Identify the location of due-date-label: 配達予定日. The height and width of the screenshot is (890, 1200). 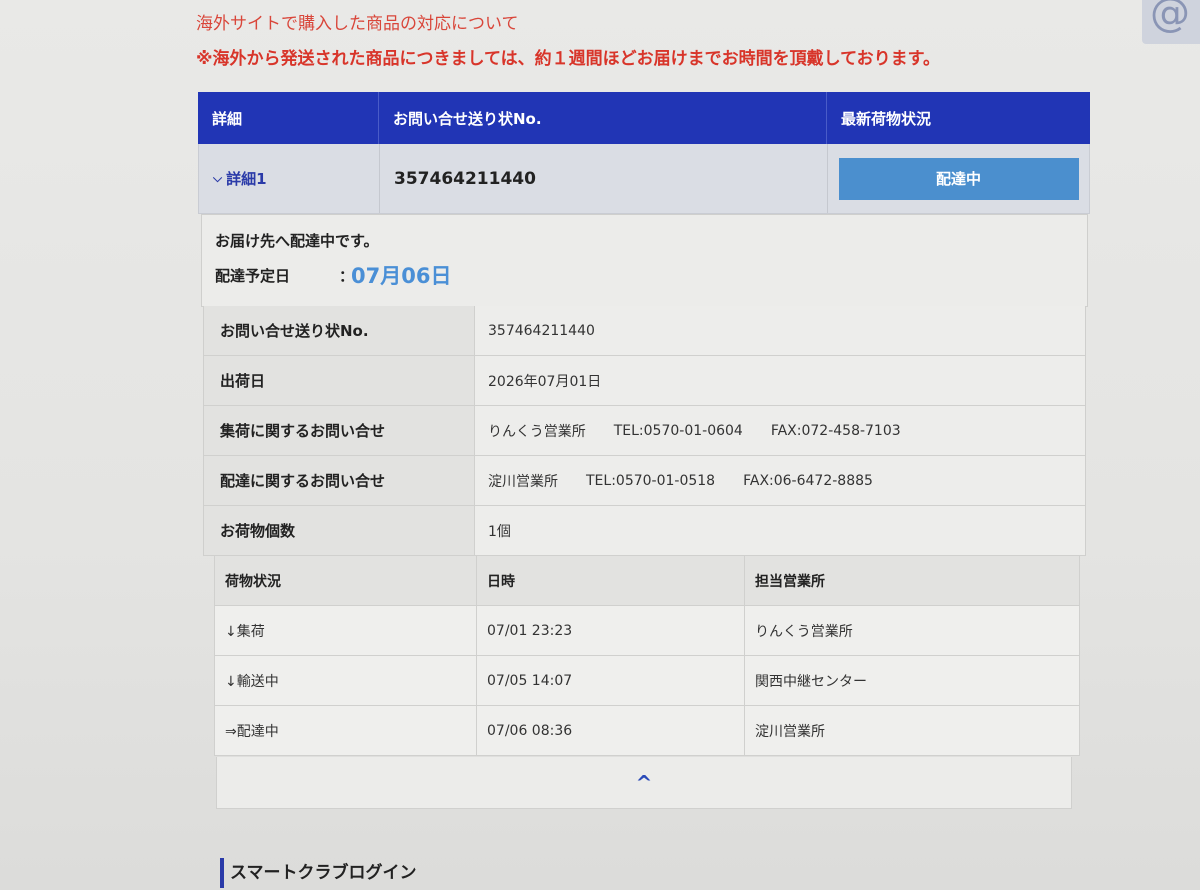
(253, 276).